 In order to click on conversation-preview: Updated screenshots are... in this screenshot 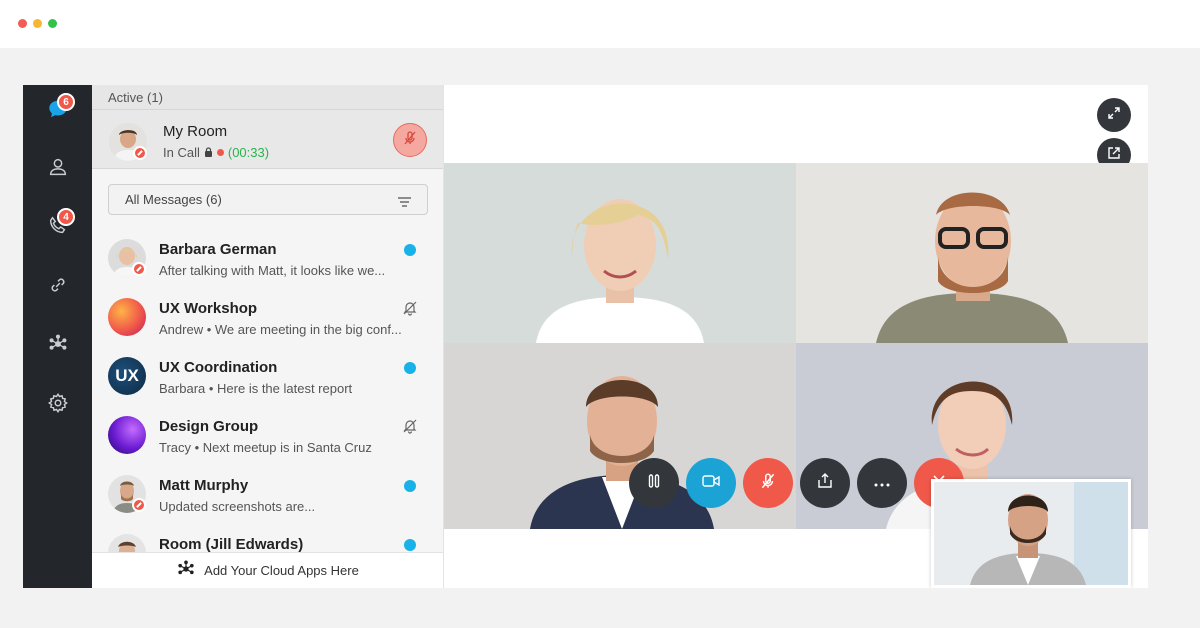, I will do `click(237, 506)`.